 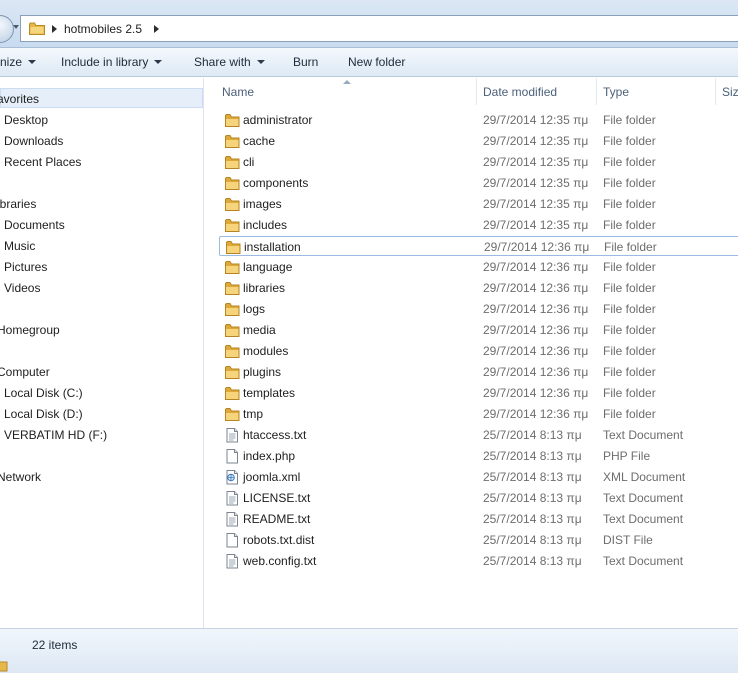 I want to click on text-file-icon, so click(x=232, y=561).